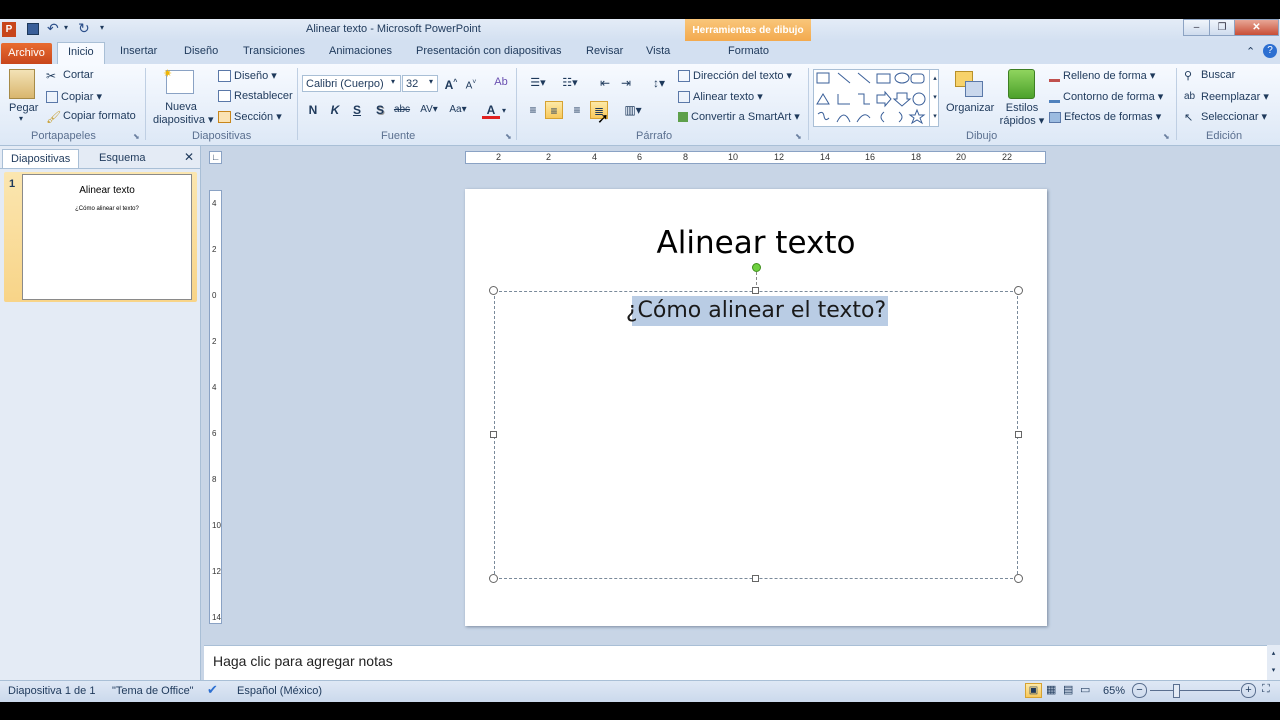  I want to click on replace-button: ab Reemplazar ▾, so click(1226, 96).